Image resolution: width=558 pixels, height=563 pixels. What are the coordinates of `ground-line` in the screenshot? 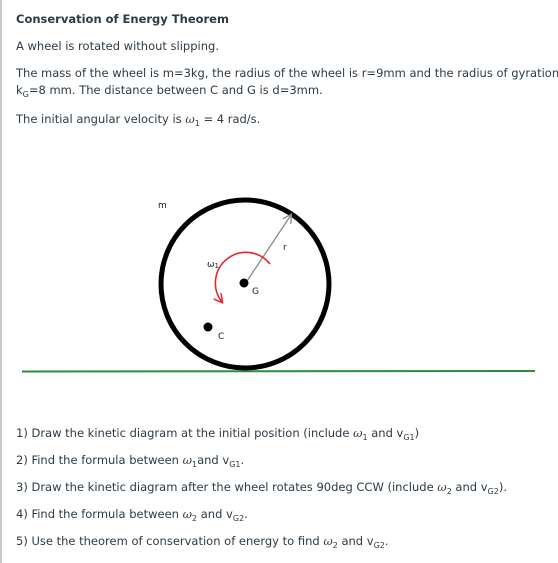 It's located at (278, 371).